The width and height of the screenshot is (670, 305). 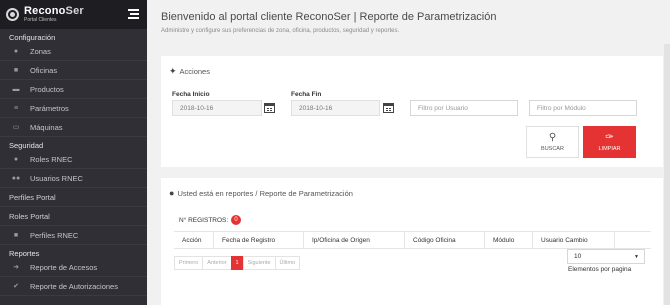 What do you see at coordinates (16, 286) in the screenshot?
I see `check-icon: ✔` at bounding box center [16, 286].